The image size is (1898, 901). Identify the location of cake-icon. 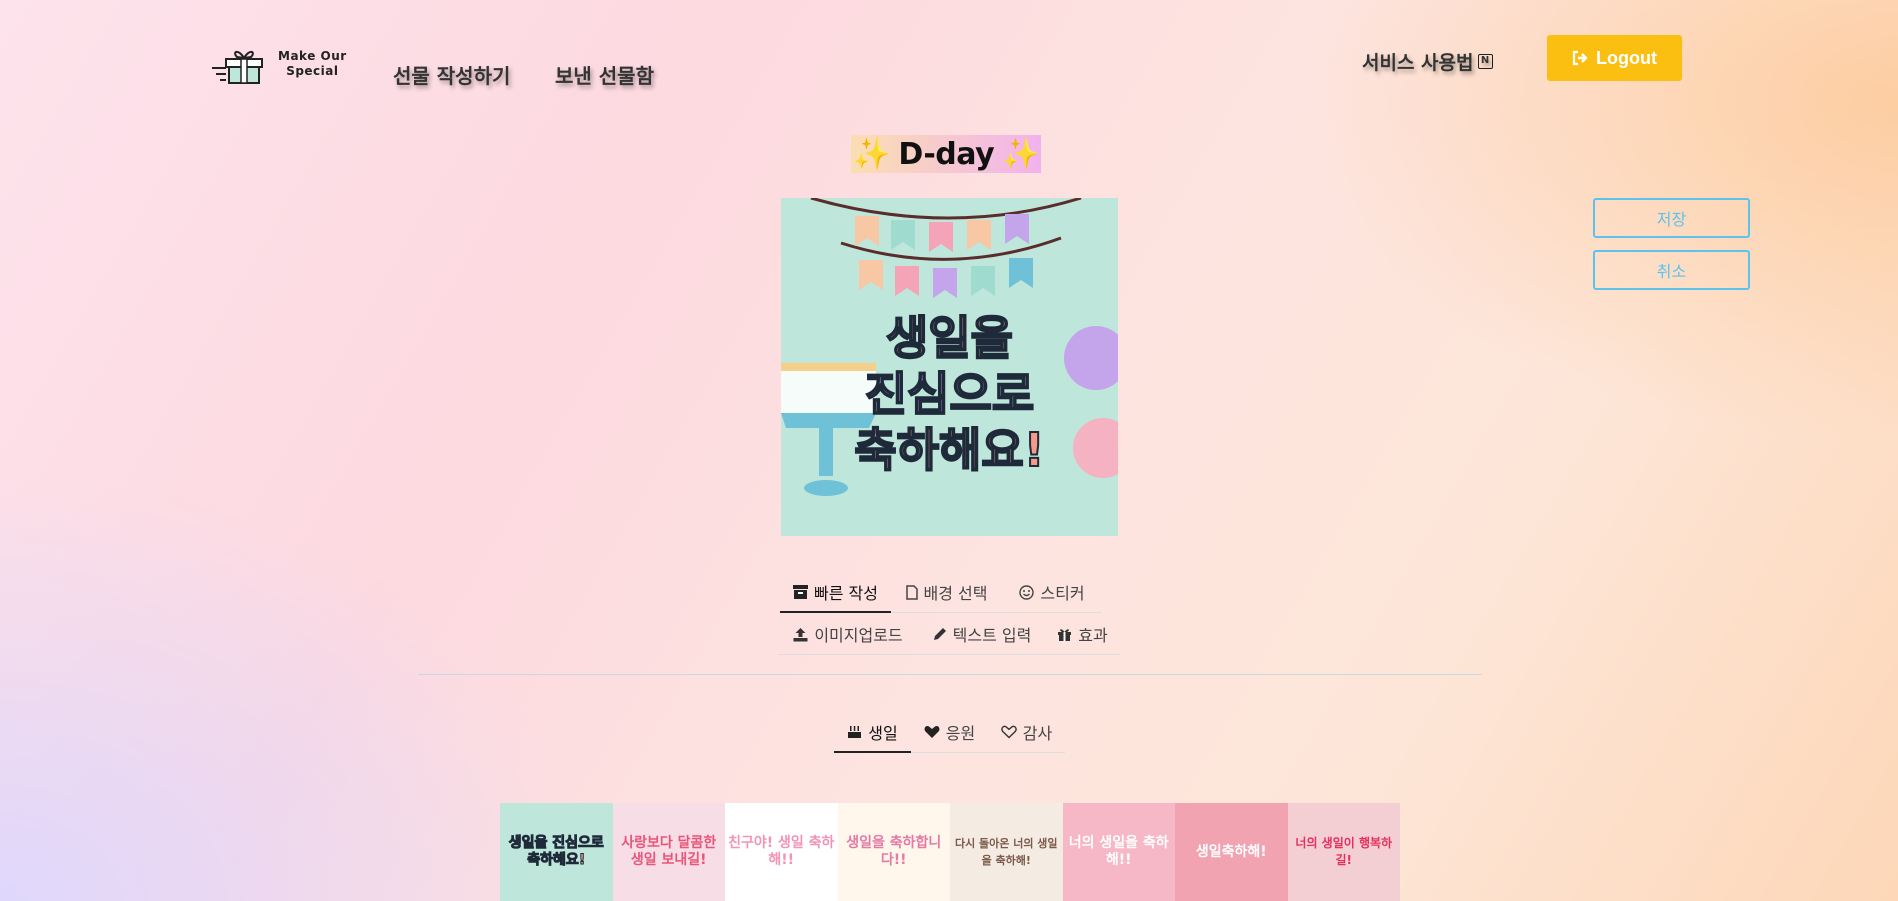
(855, 732).